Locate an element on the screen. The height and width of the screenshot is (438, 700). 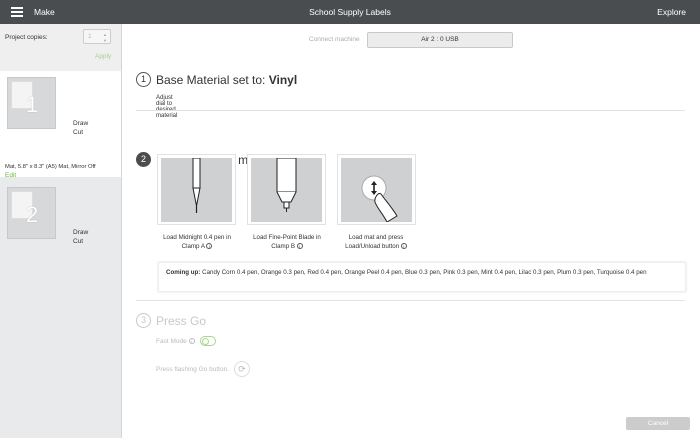
mat-thumbnail: 1 is located at coordinates (31, 103).